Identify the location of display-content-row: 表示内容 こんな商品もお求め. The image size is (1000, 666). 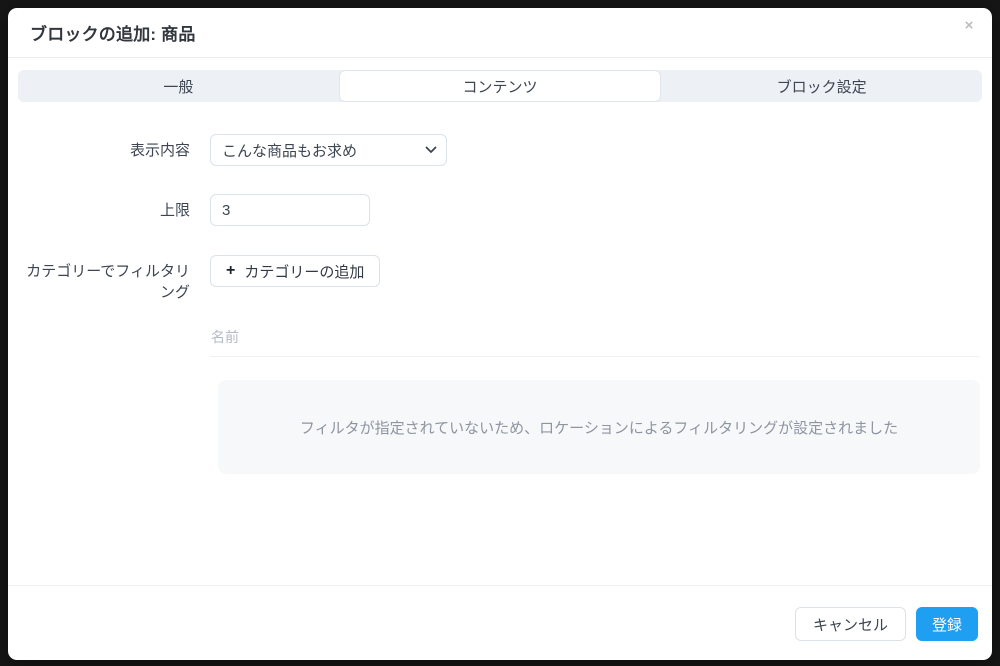
(500, 150).